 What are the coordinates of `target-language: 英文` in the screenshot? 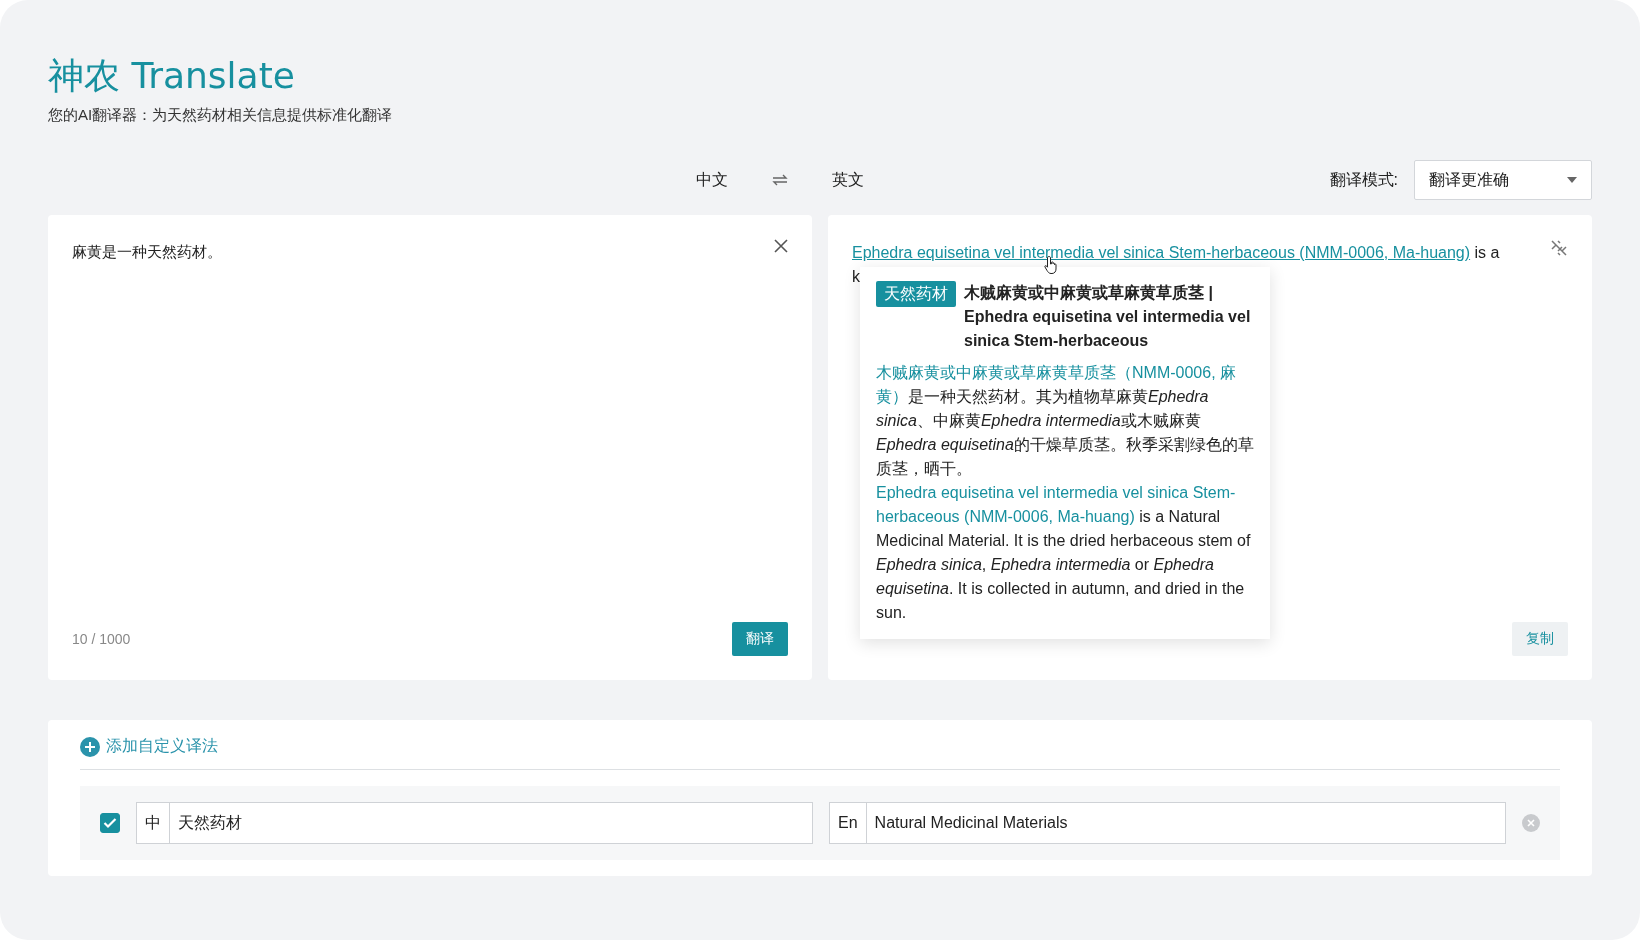 It's located at (848, 180).